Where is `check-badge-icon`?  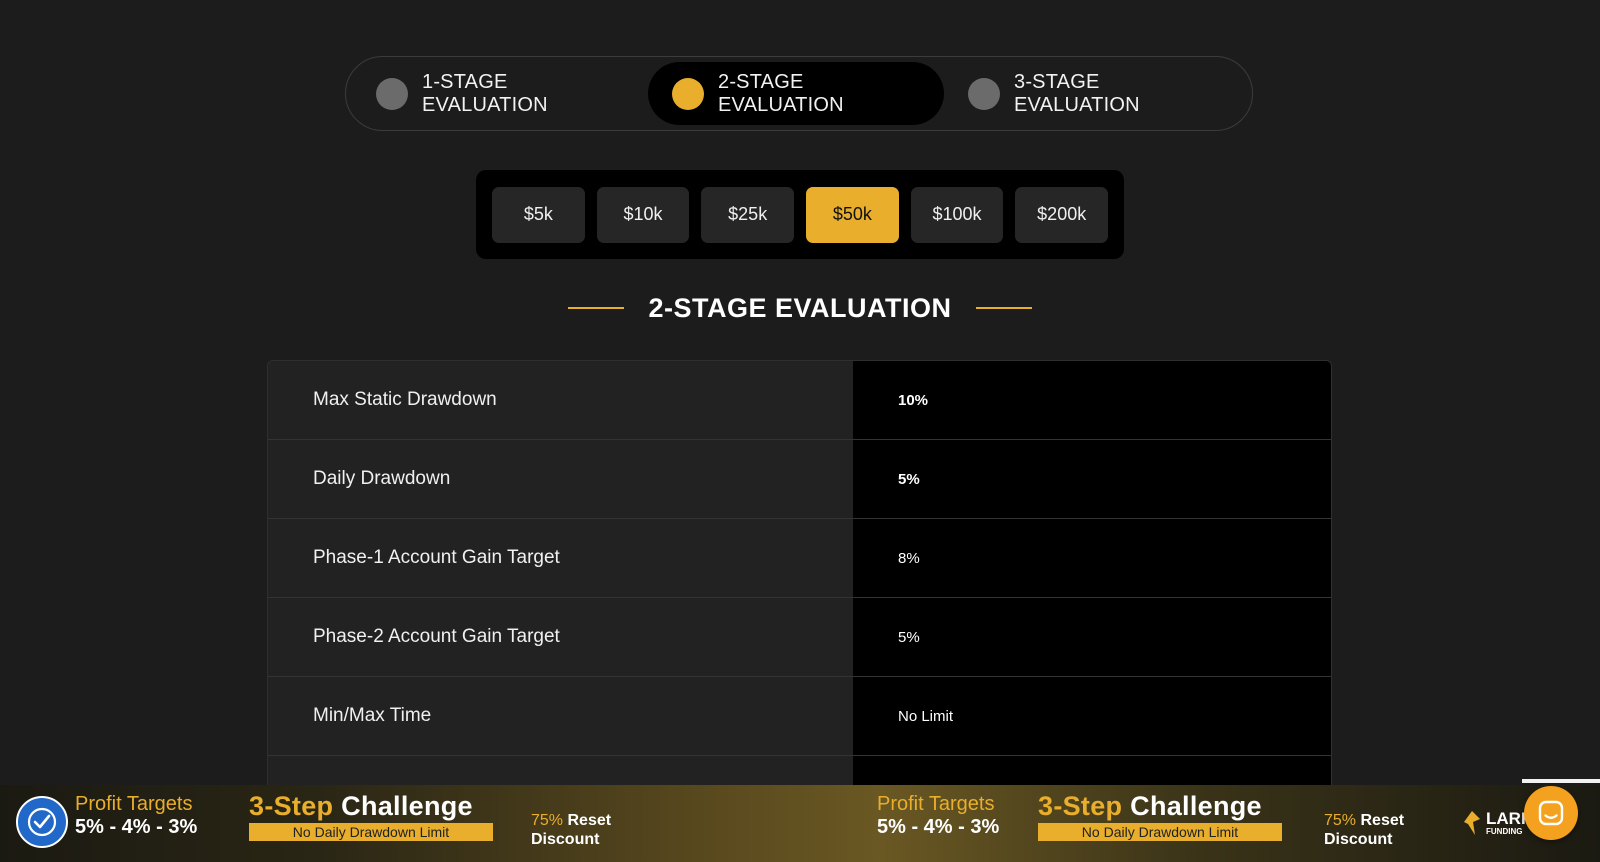
check-badge-icon is located at coordinates (42, 822).